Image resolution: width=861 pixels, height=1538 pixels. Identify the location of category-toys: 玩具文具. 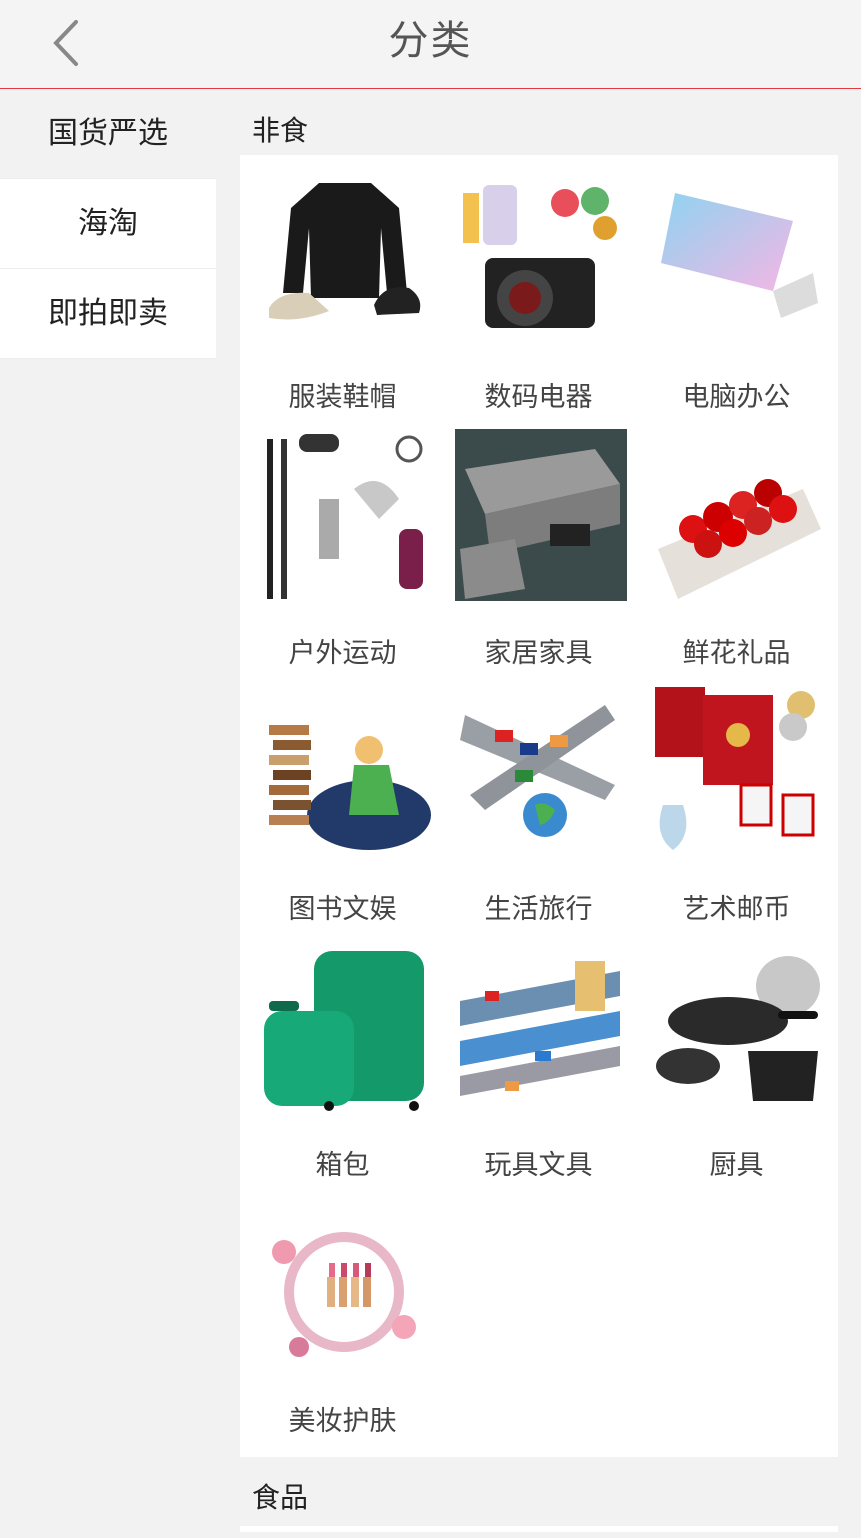
(538, 1052).